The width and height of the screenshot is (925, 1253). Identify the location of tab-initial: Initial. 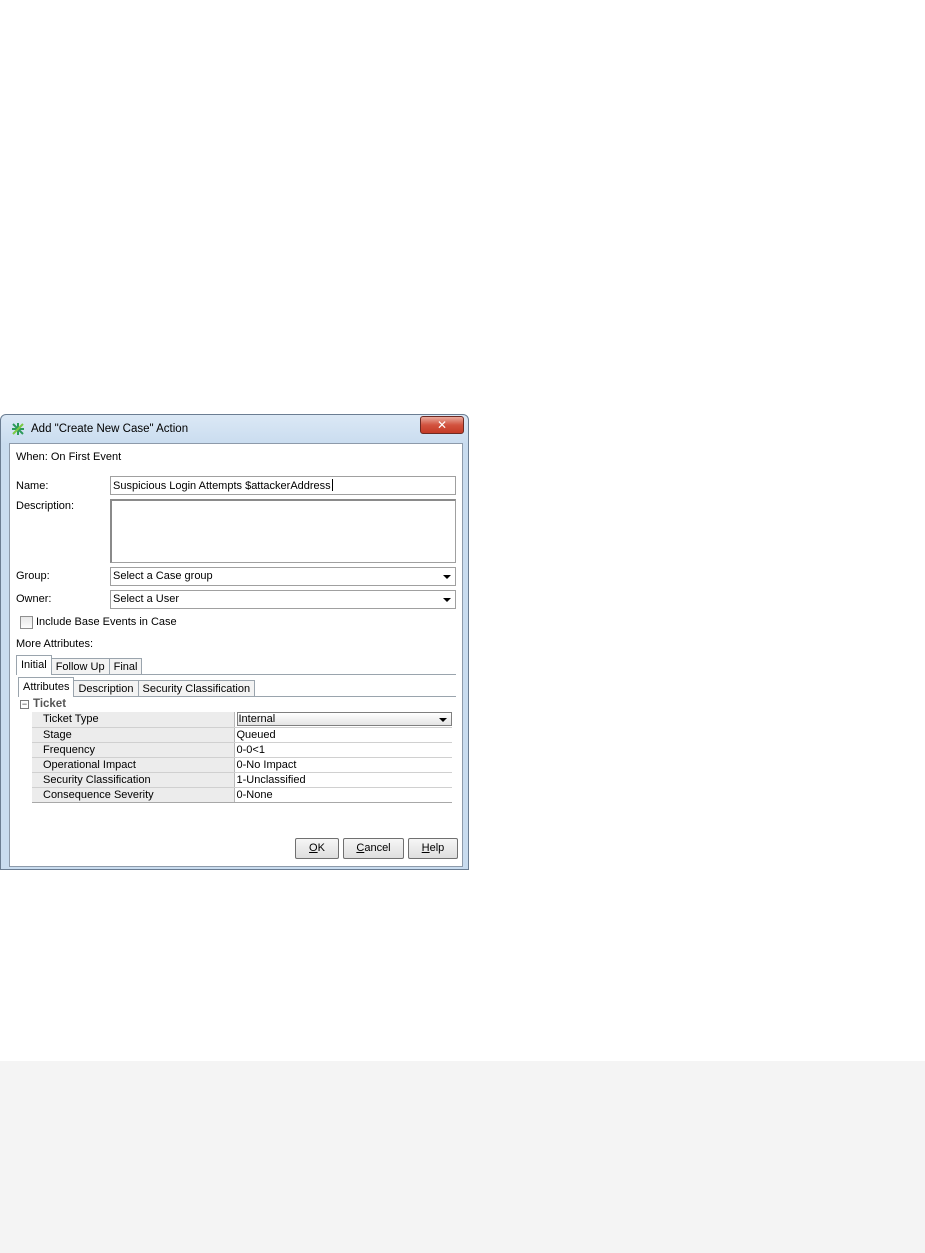
(34, 665).